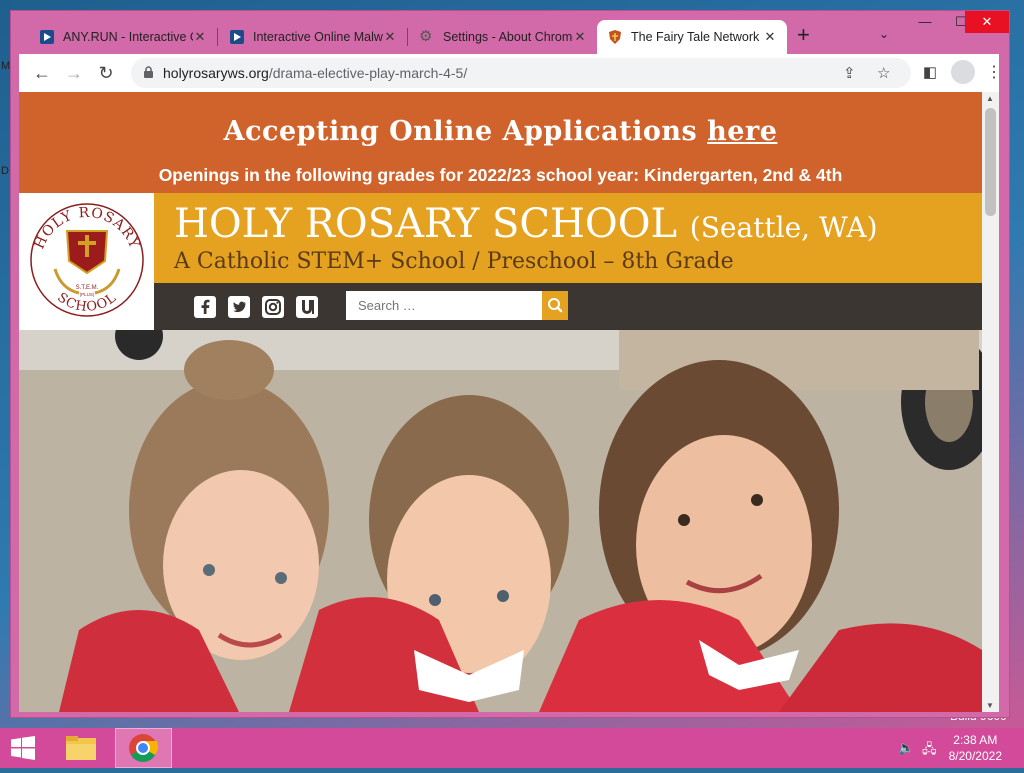 The width and height of the screenshot is (1024, 773). Describe the element at coordinates (444, 305) in the screenshot. I see `site-search-input` at that location.